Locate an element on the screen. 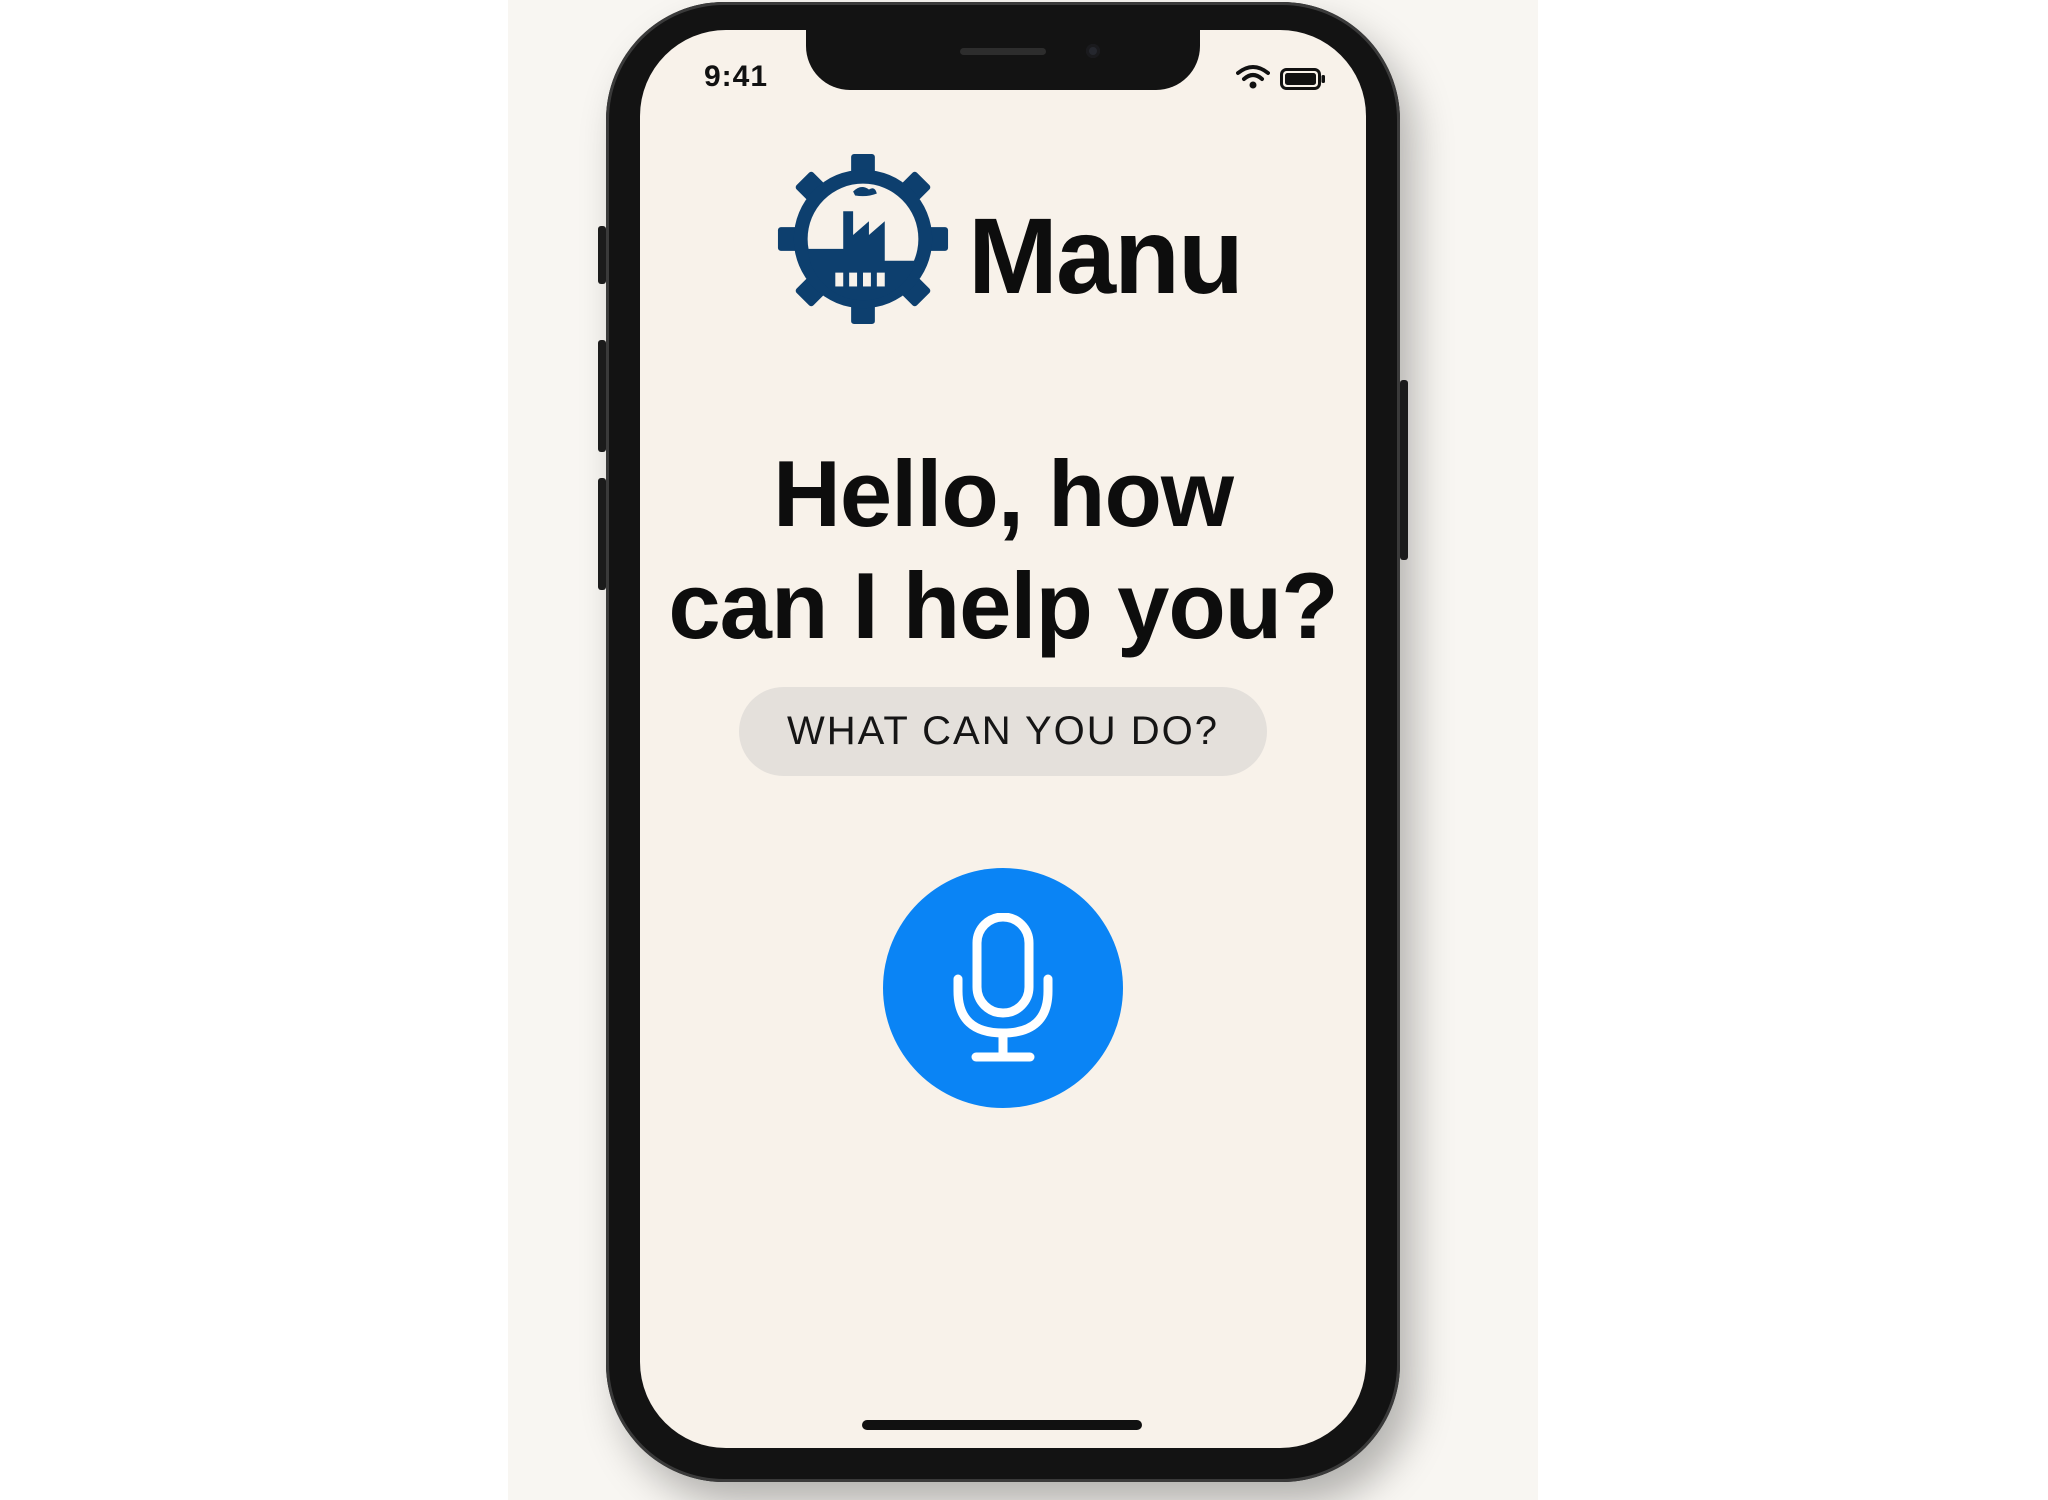 The image size is (2048, 1500). notch is located at coordinates (1003, 60).